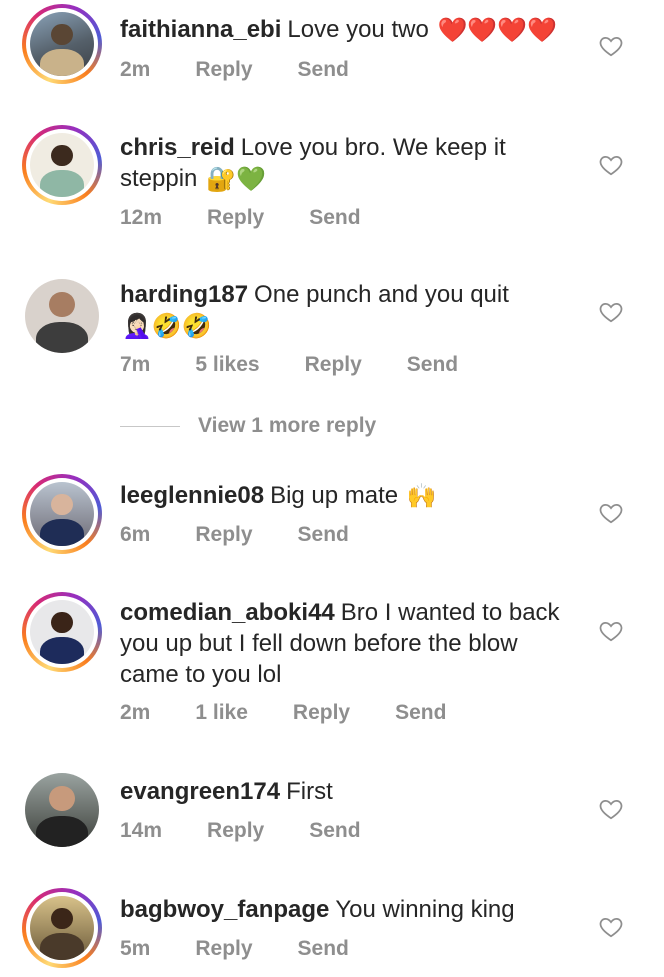  I want to click on comment-text: faithianna_ebi Love you two ❤️❤️❤️❤️, so click(345, 30).